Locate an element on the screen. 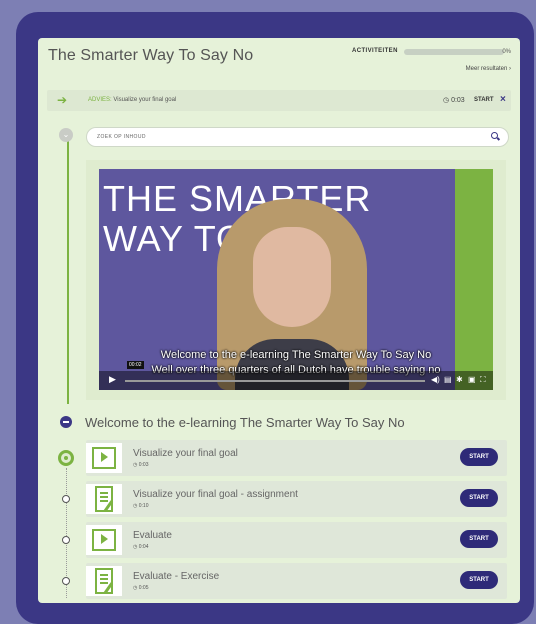 The image size is (536, 624). video-controls: ▶ ◀) ▤ ✱ ▣ ⛶ is located at coordinates (296, 380).